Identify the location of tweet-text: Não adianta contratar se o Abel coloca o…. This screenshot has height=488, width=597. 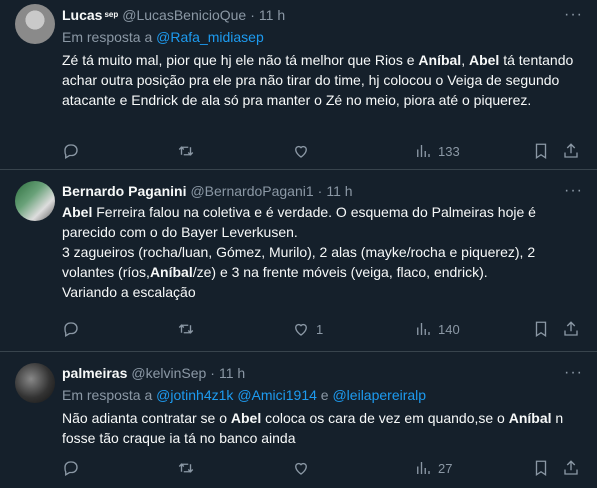
(322, 428).